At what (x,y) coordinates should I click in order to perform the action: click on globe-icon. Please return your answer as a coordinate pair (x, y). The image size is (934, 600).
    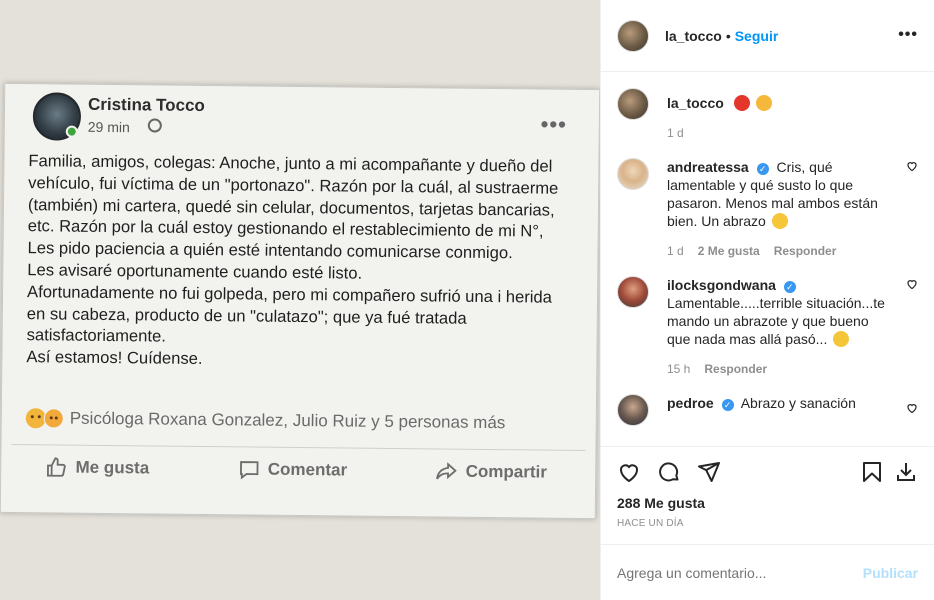
    Looking at the image, I should click on (154, 125).